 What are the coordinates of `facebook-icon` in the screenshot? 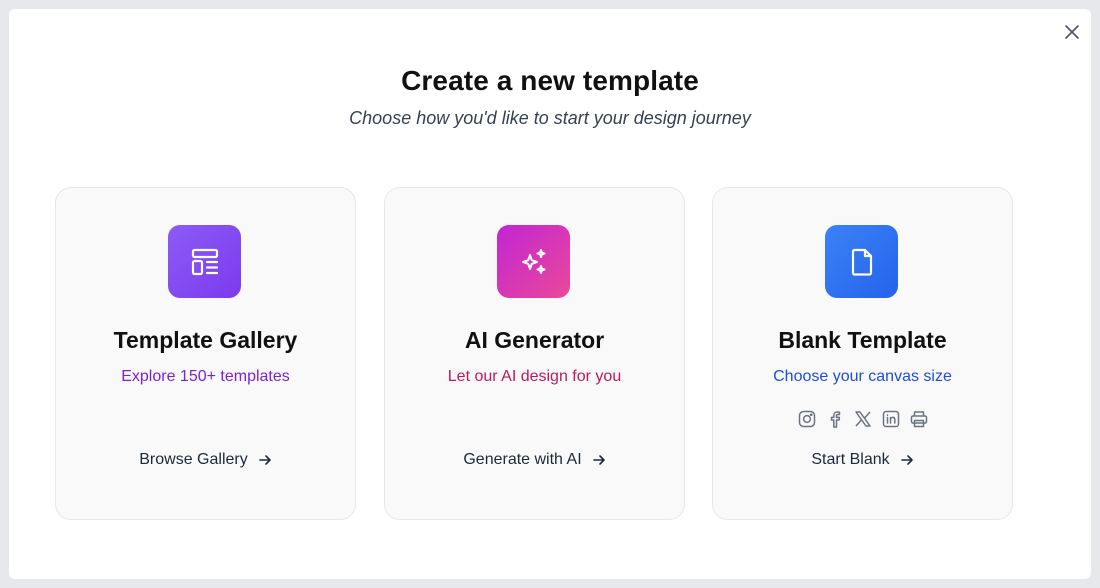 It's located at (835, 419).